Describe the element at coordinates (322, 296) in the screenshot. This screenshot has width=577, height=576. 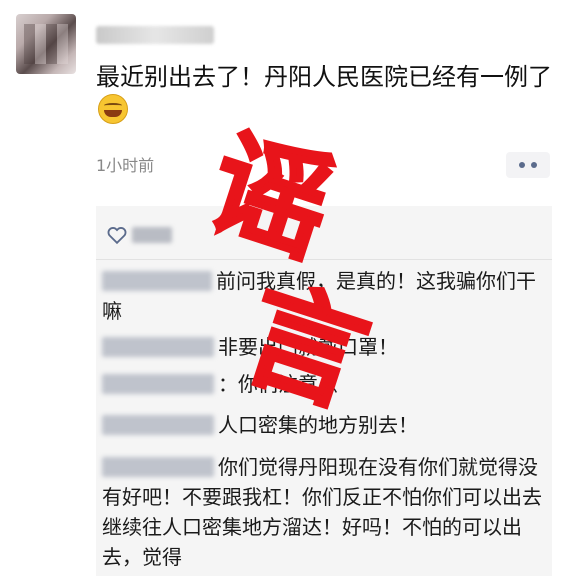
I see `comment-item: 前问我真假，是真的！这我骗你们干嘛` at that location.